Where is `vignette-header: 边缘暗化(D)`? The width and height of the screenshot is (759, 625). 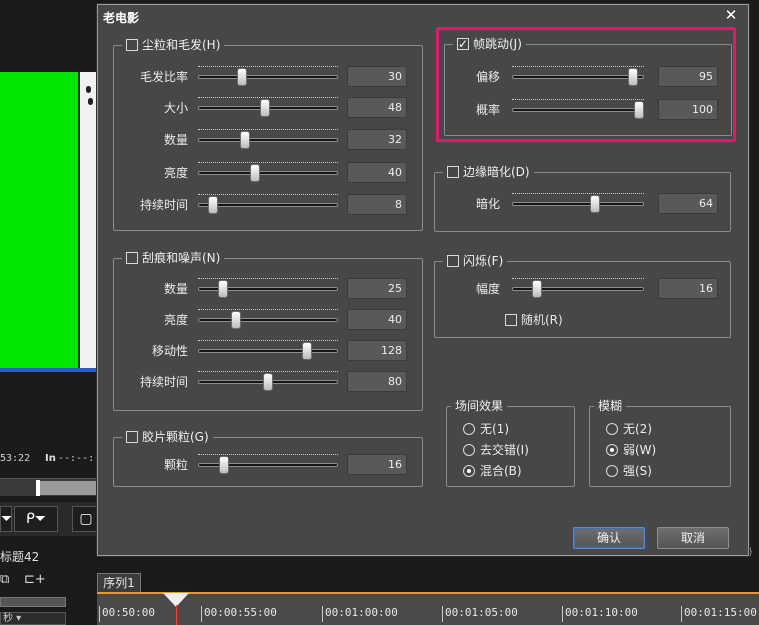 vignette-header: 边缘暗化(D) is located at coordinates (488, 172).